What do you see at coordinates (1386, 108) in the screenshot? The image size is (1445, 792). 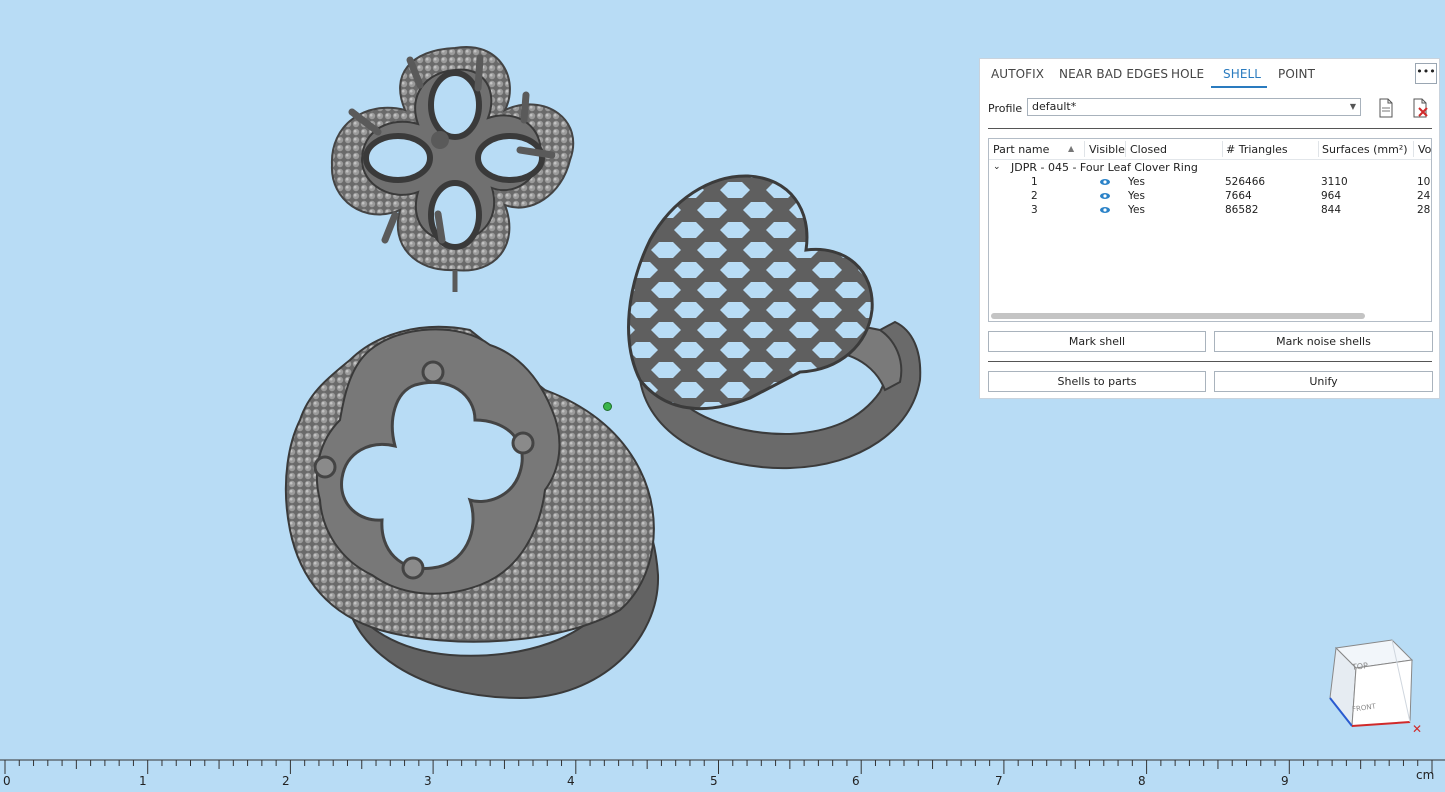 I see `load-profile-icon` at bounding box center [1386, 108].